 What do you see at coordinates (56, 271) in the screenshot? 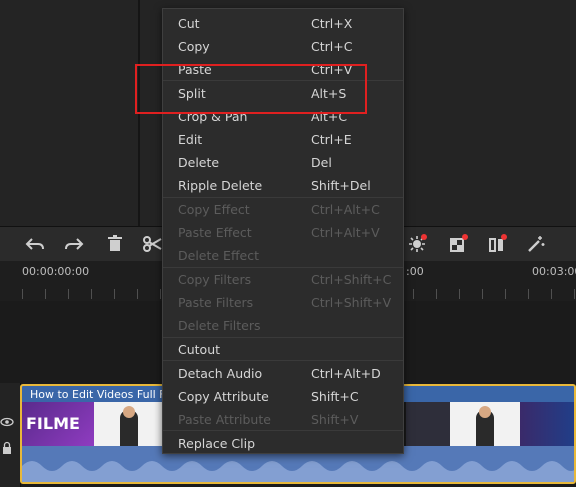
I see `timecode-start: 00:00:00:00` at bounding box center [56, 271].